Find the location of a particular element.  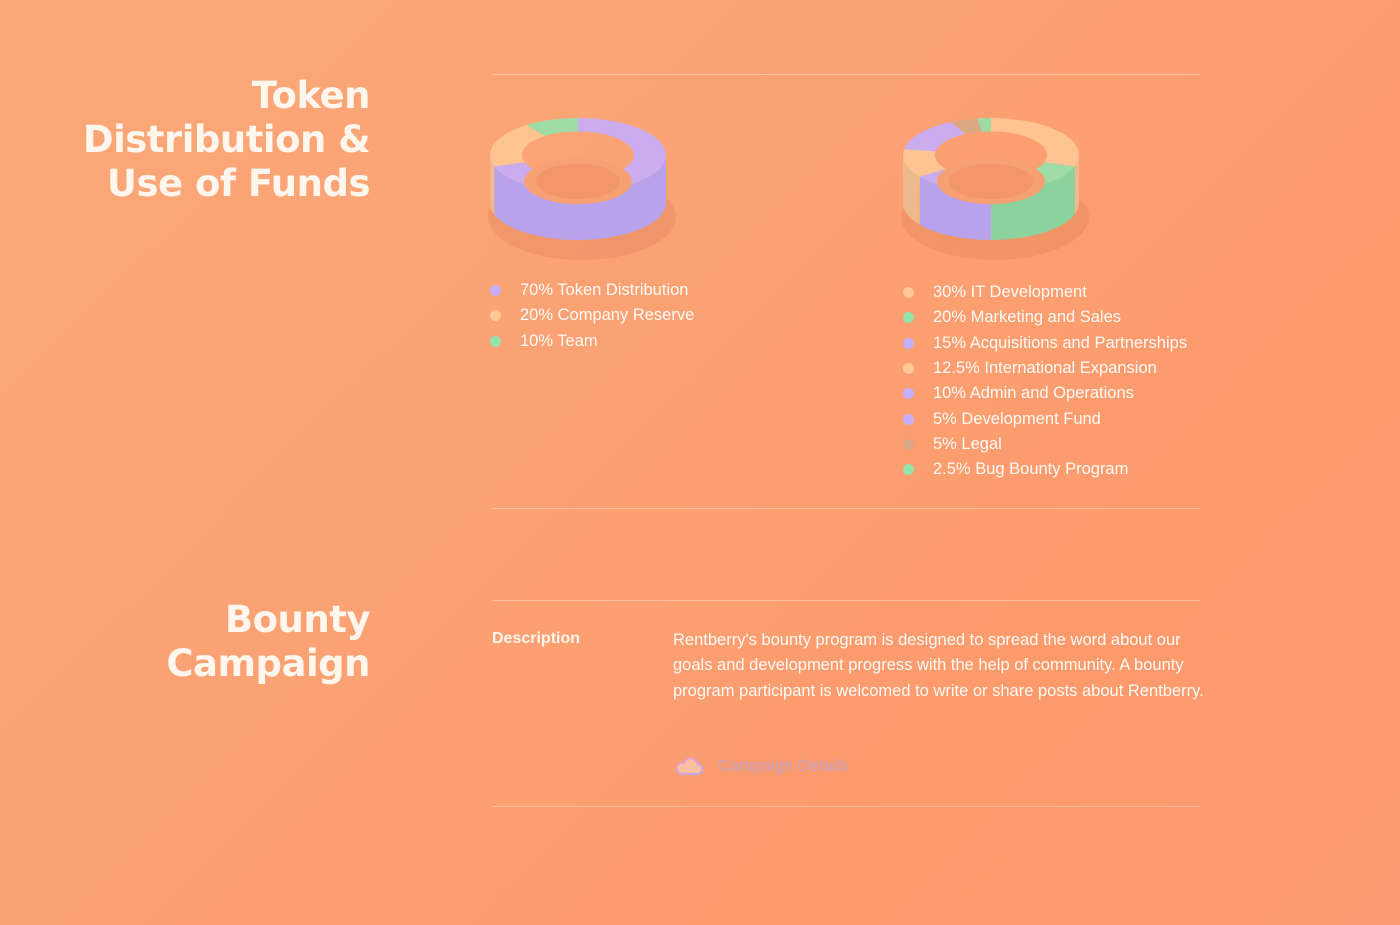

legend-item: 20% Company Reserve is located at coordinates (592, 315).